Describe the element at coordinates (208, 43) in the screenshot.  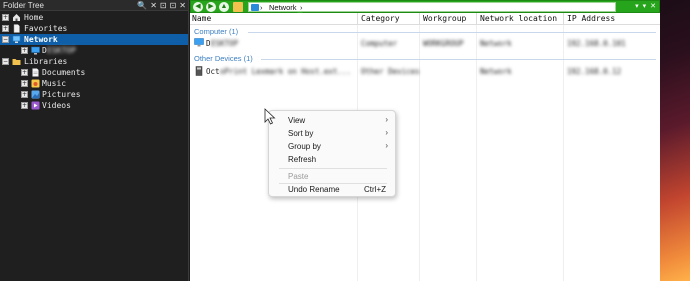
I see `row-name: D` at that location.